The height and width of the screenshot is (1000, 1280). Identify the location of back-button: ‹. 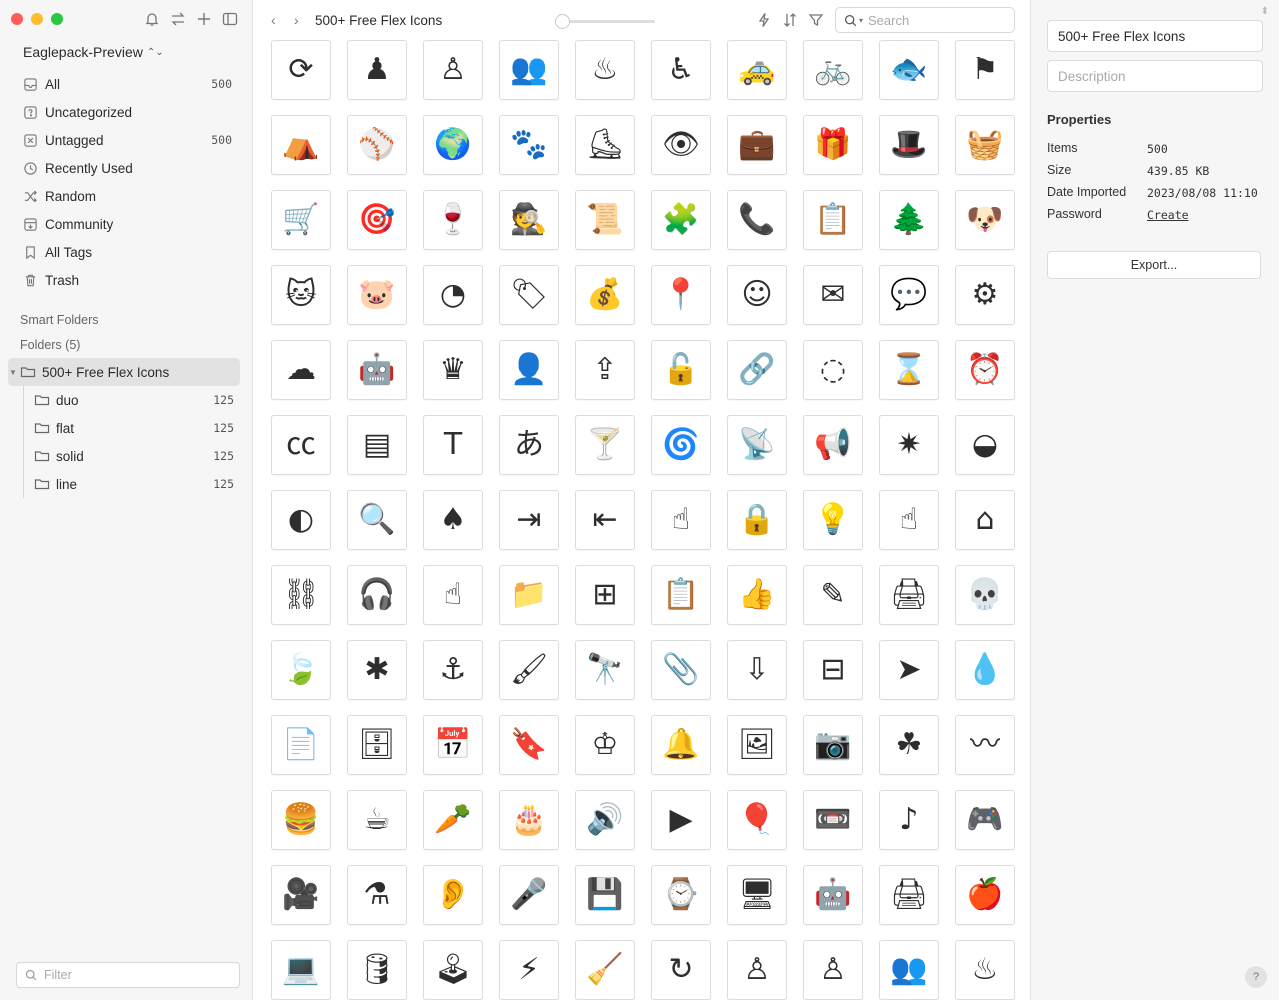
(273, 20).